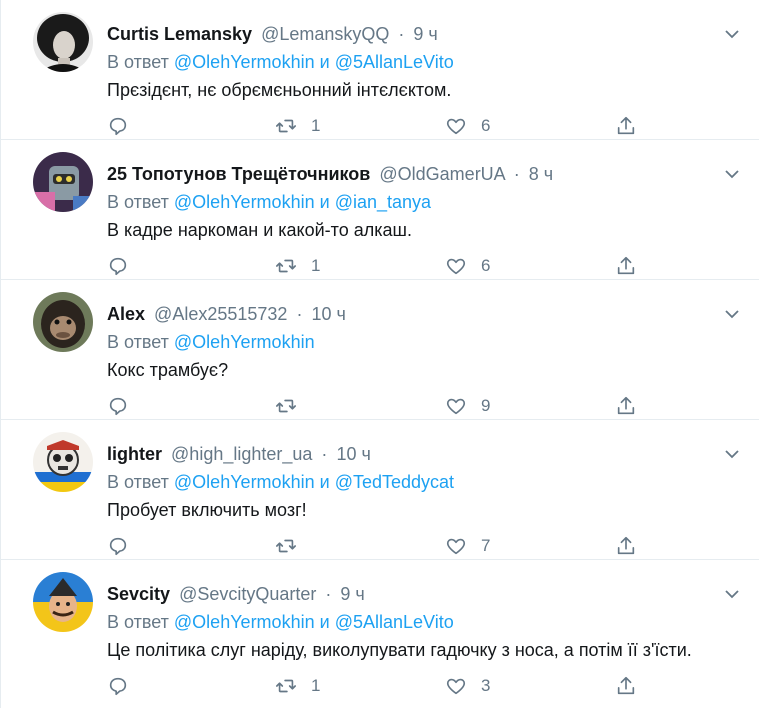 The image size is (759, 708). Describe the element at coordinates (247, 594) in the screenshot. I see `author-handle: @SevcityQuarter` at that location.